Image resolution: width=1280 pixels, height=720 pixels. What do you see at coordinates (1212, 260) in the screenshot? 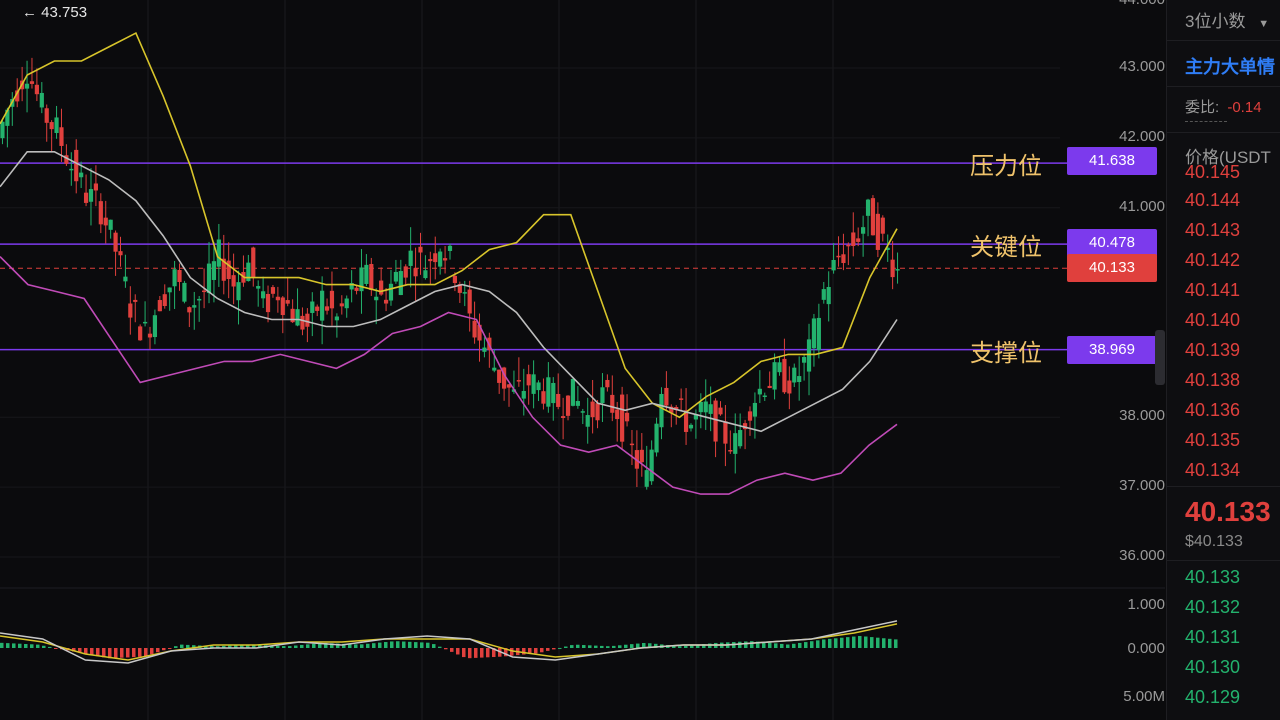
I see `ask-price: 40.142` at bounding box center [1212, 260].